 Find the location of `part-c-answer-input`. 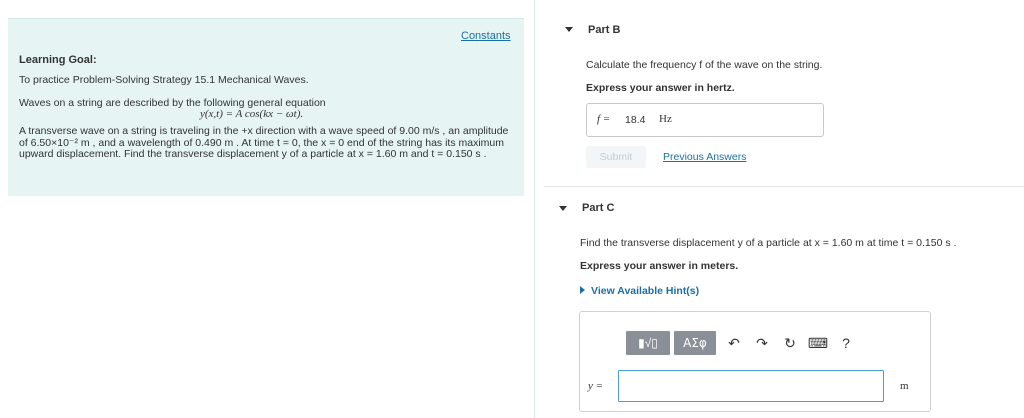

part-c-answer-input is located at coordinates (751, 386).